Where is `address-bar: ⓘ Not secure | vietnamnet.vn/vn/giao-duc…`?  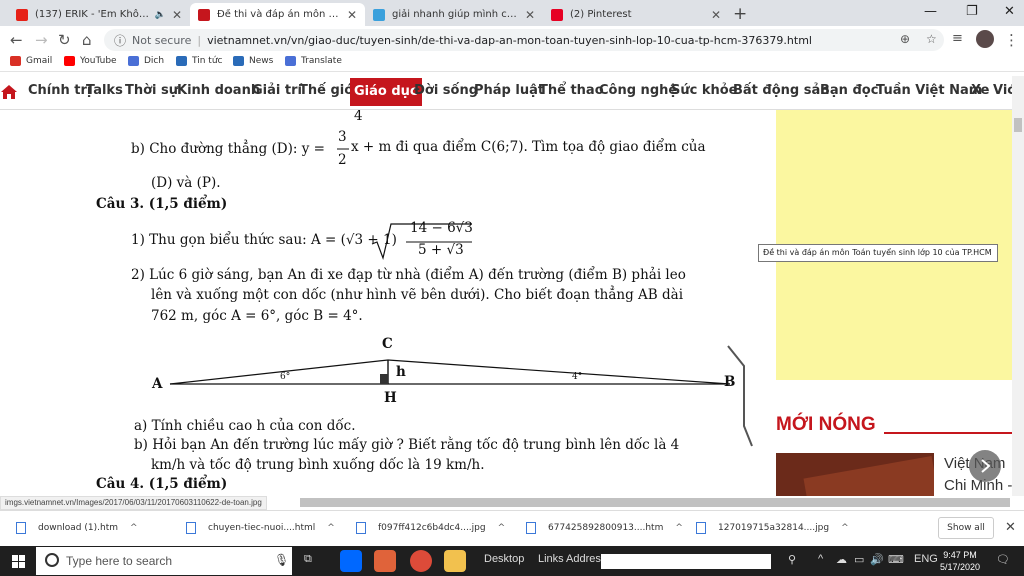
address-bar: ⓘ Not secure | vietnamnet.vn/vn/giao-duc… is located at coordinates (524, 40).